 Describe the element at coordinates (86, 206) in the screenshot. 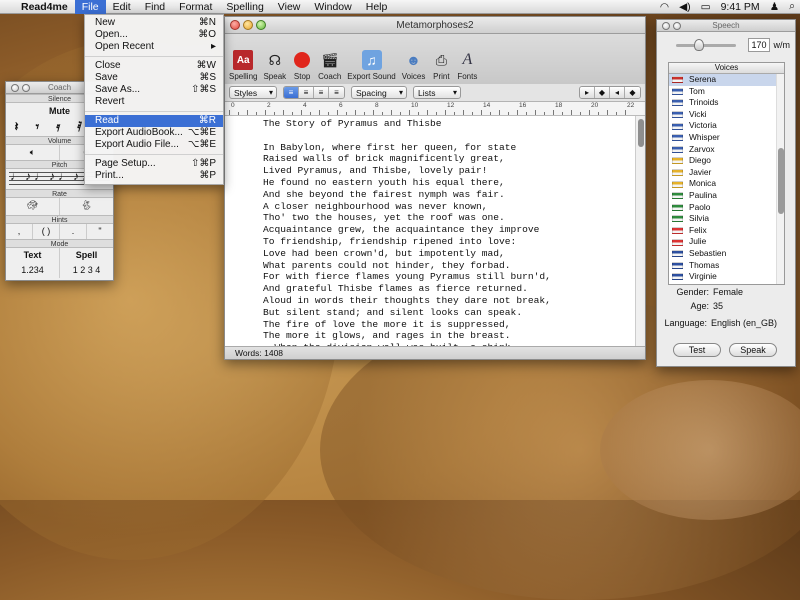

I see `rabbit-fast-icon: 🐇︎` at that location.